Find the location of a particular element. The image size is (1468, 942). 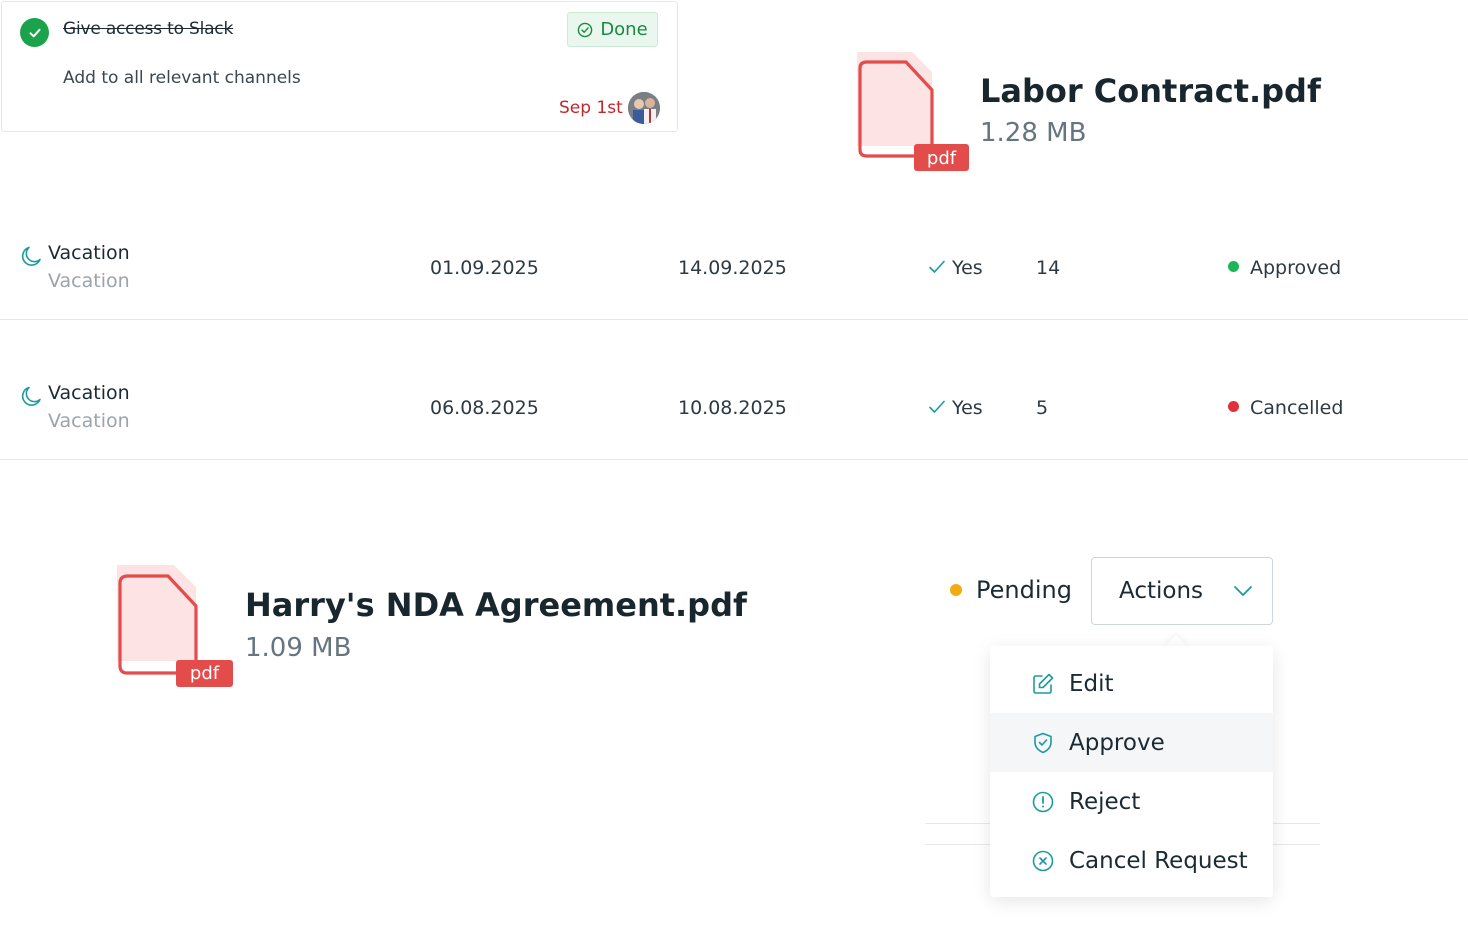

menu-item-label: Cancel Request is located at coordinates (1158, 860).